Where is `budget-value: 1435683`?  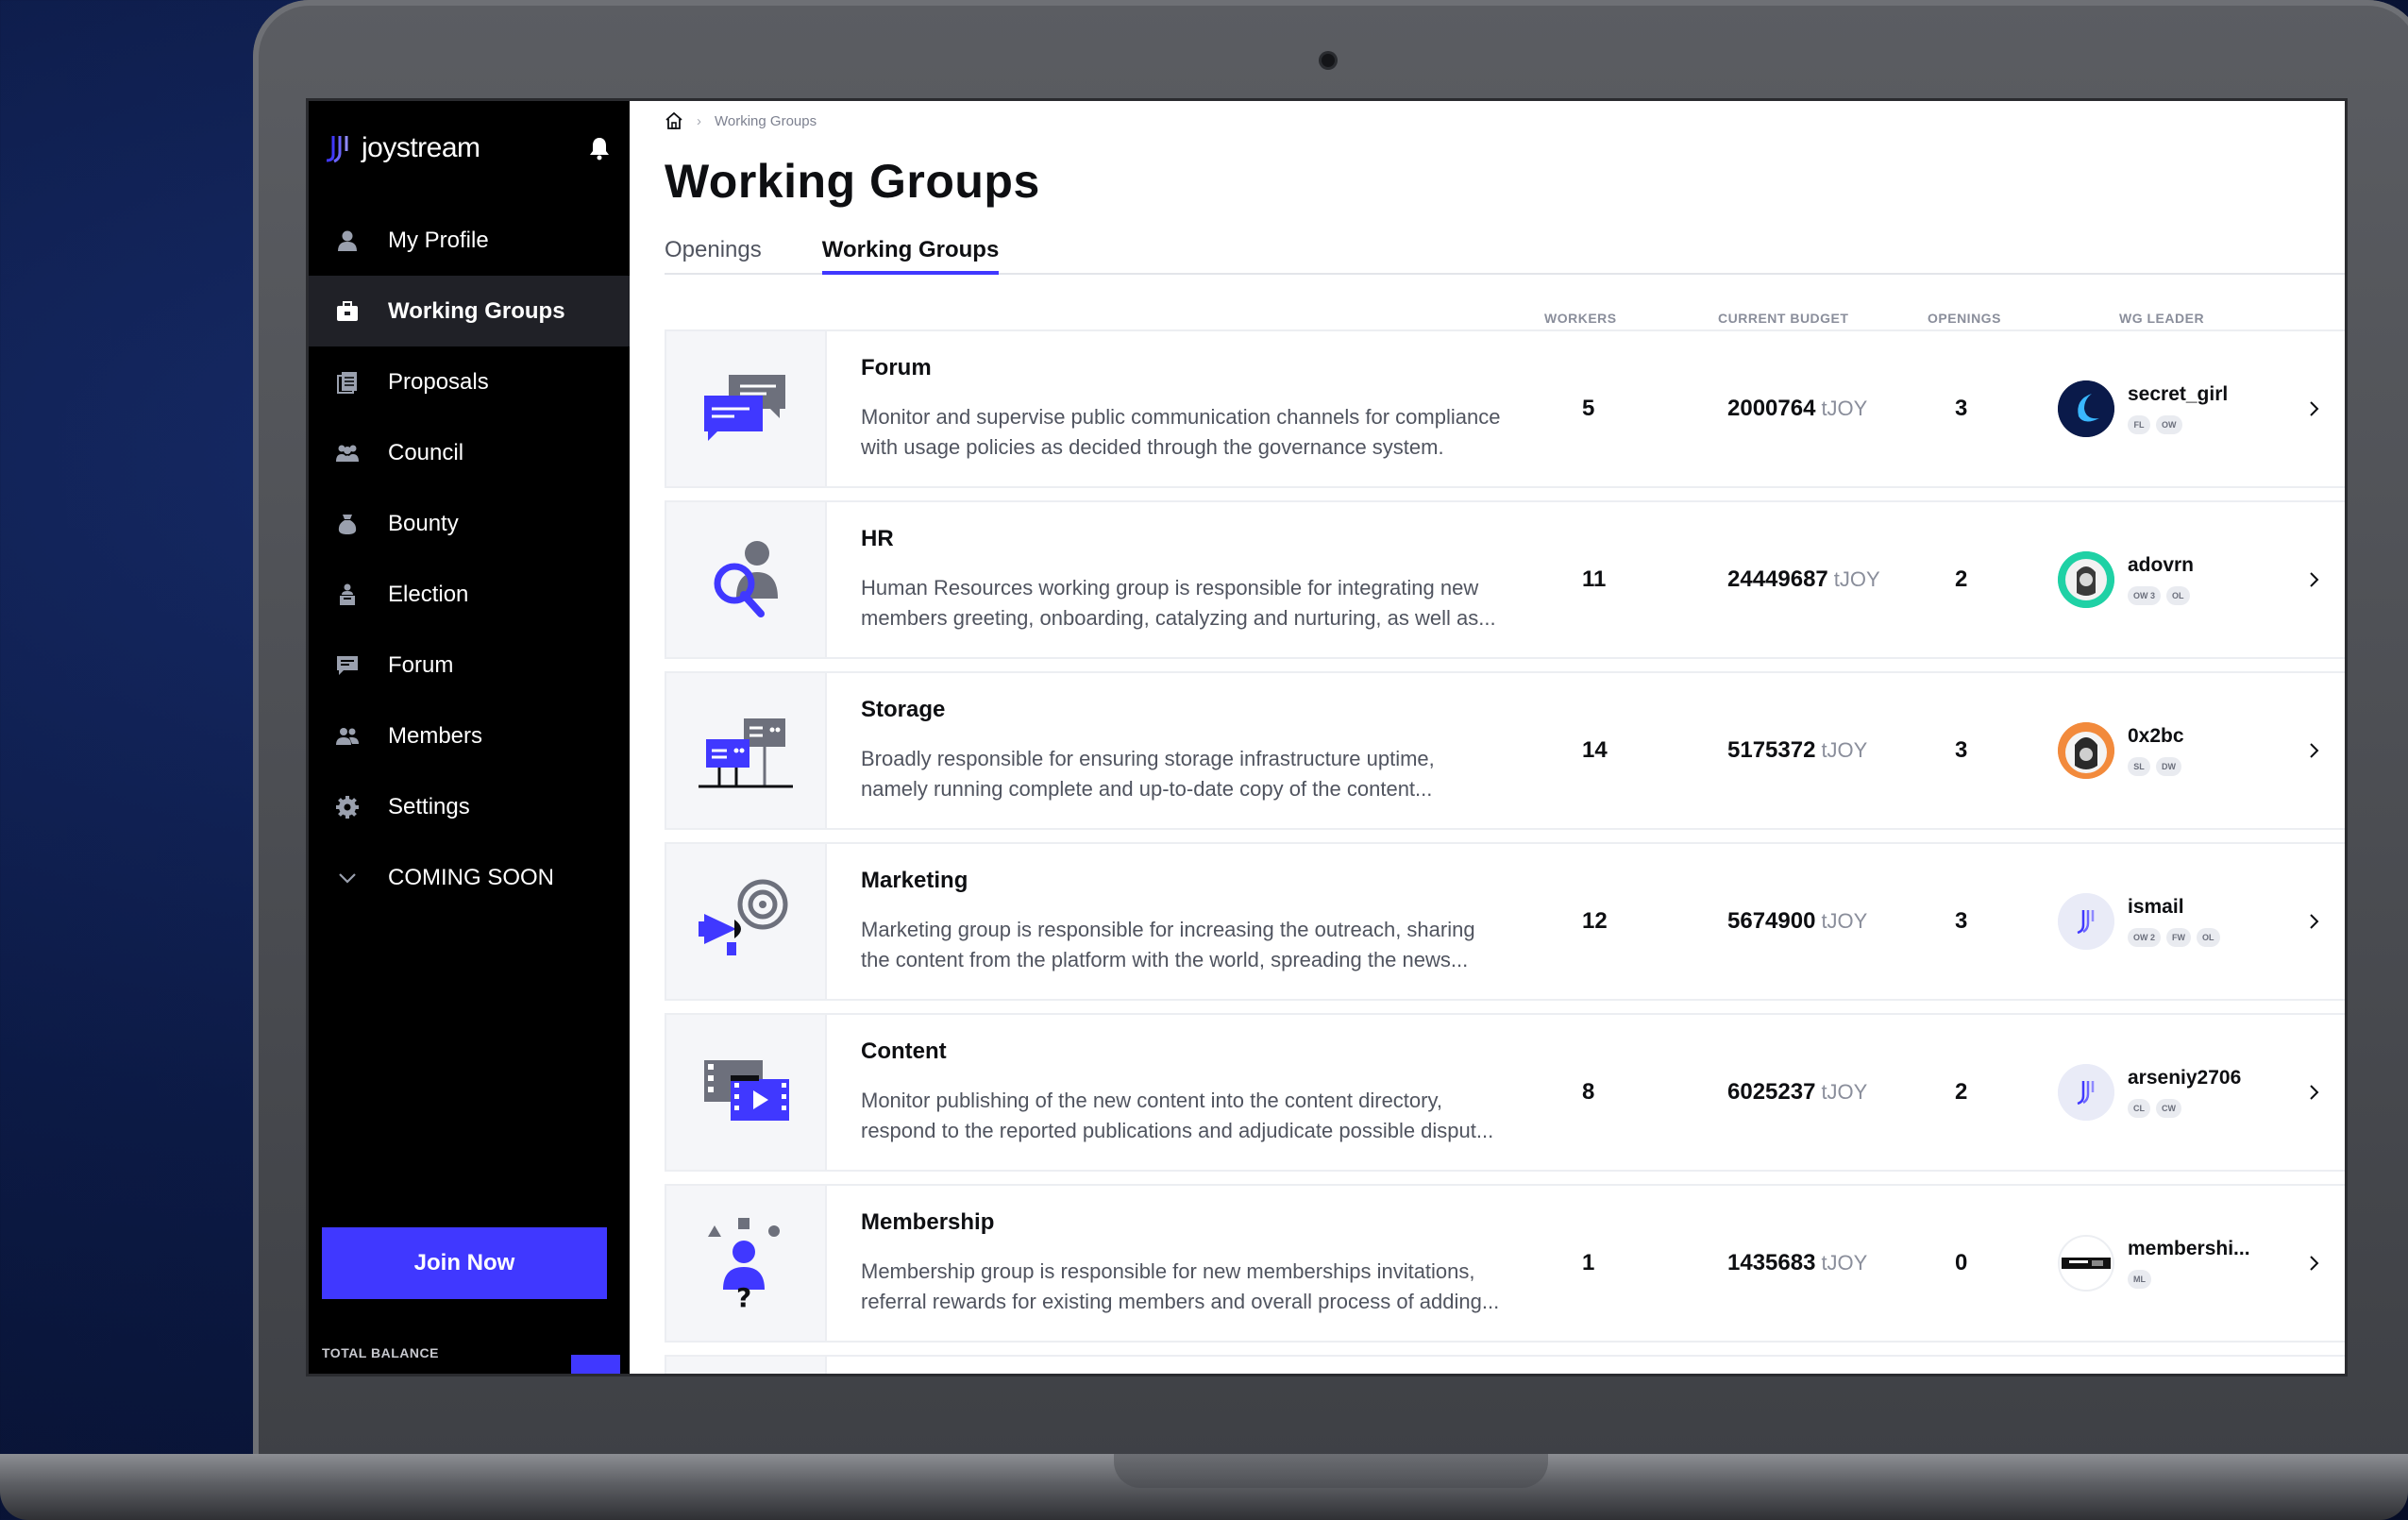
budget-value: 1435683 is located at coordinates (1771, 1262).